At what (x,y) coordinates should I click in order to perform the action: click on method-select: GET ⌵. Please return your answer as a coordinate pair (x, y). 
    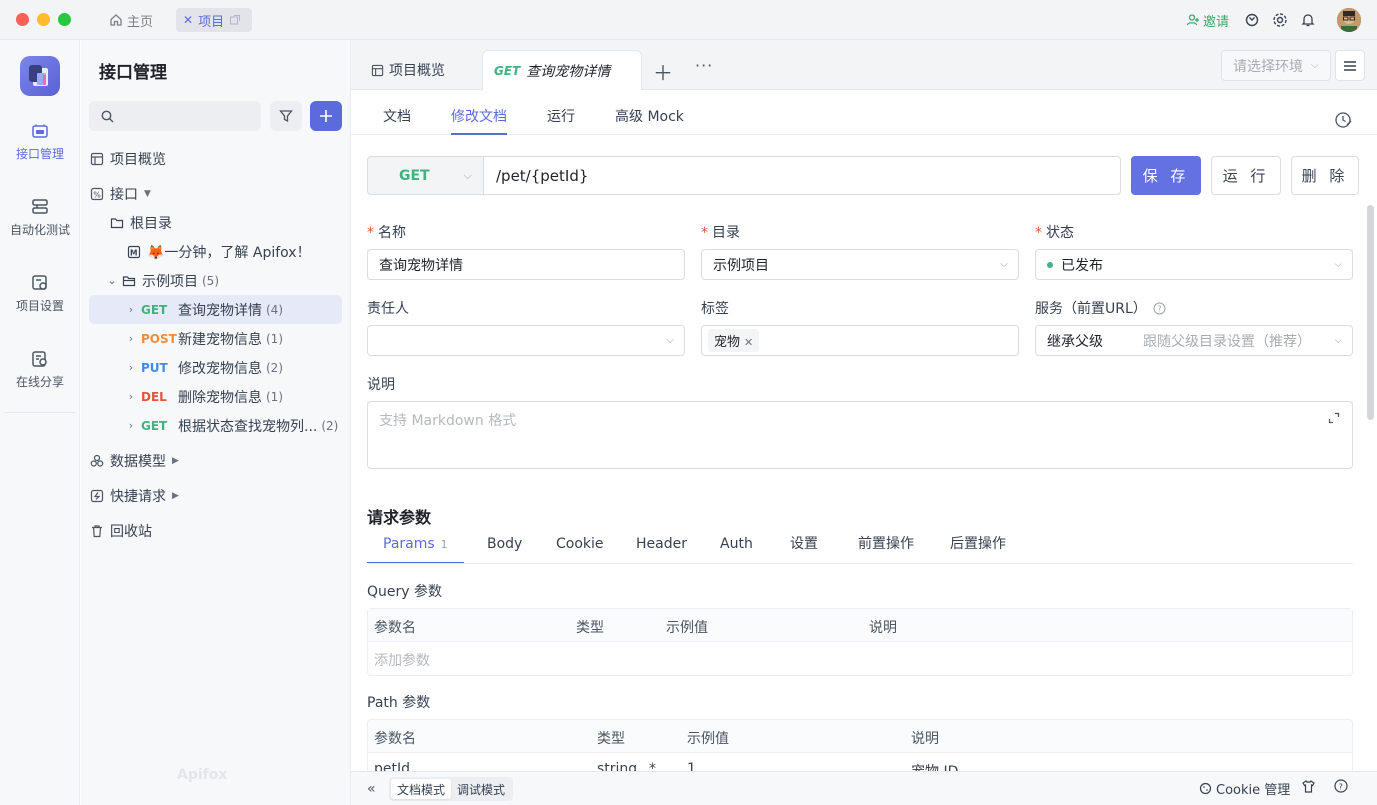
    Looking at the image, I should click on (425, 175).